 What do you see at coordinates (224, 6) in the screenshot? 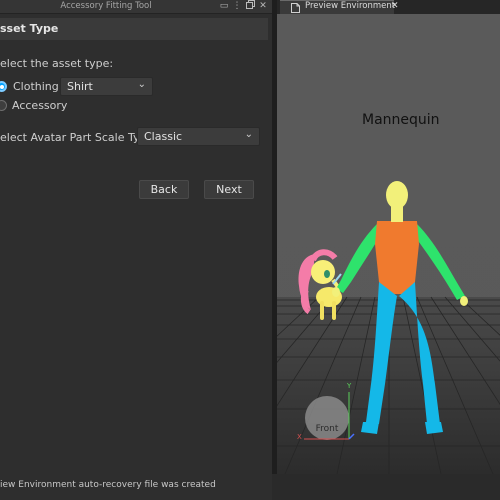
I see `dock-icon: ▭` at bounding box center [224, 6].